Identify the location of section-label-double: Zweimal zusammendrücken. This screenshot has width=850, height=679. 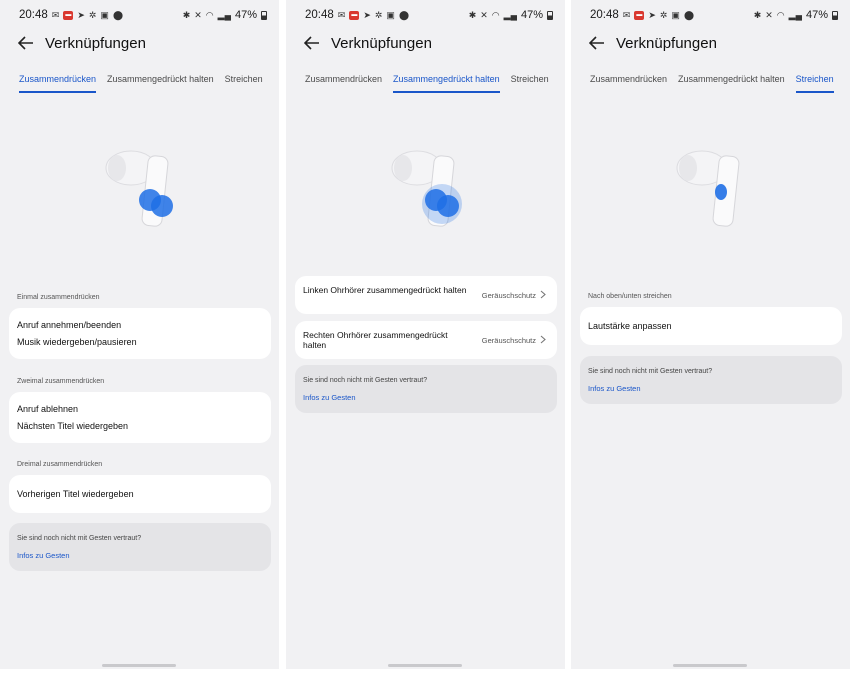
(61, 381).